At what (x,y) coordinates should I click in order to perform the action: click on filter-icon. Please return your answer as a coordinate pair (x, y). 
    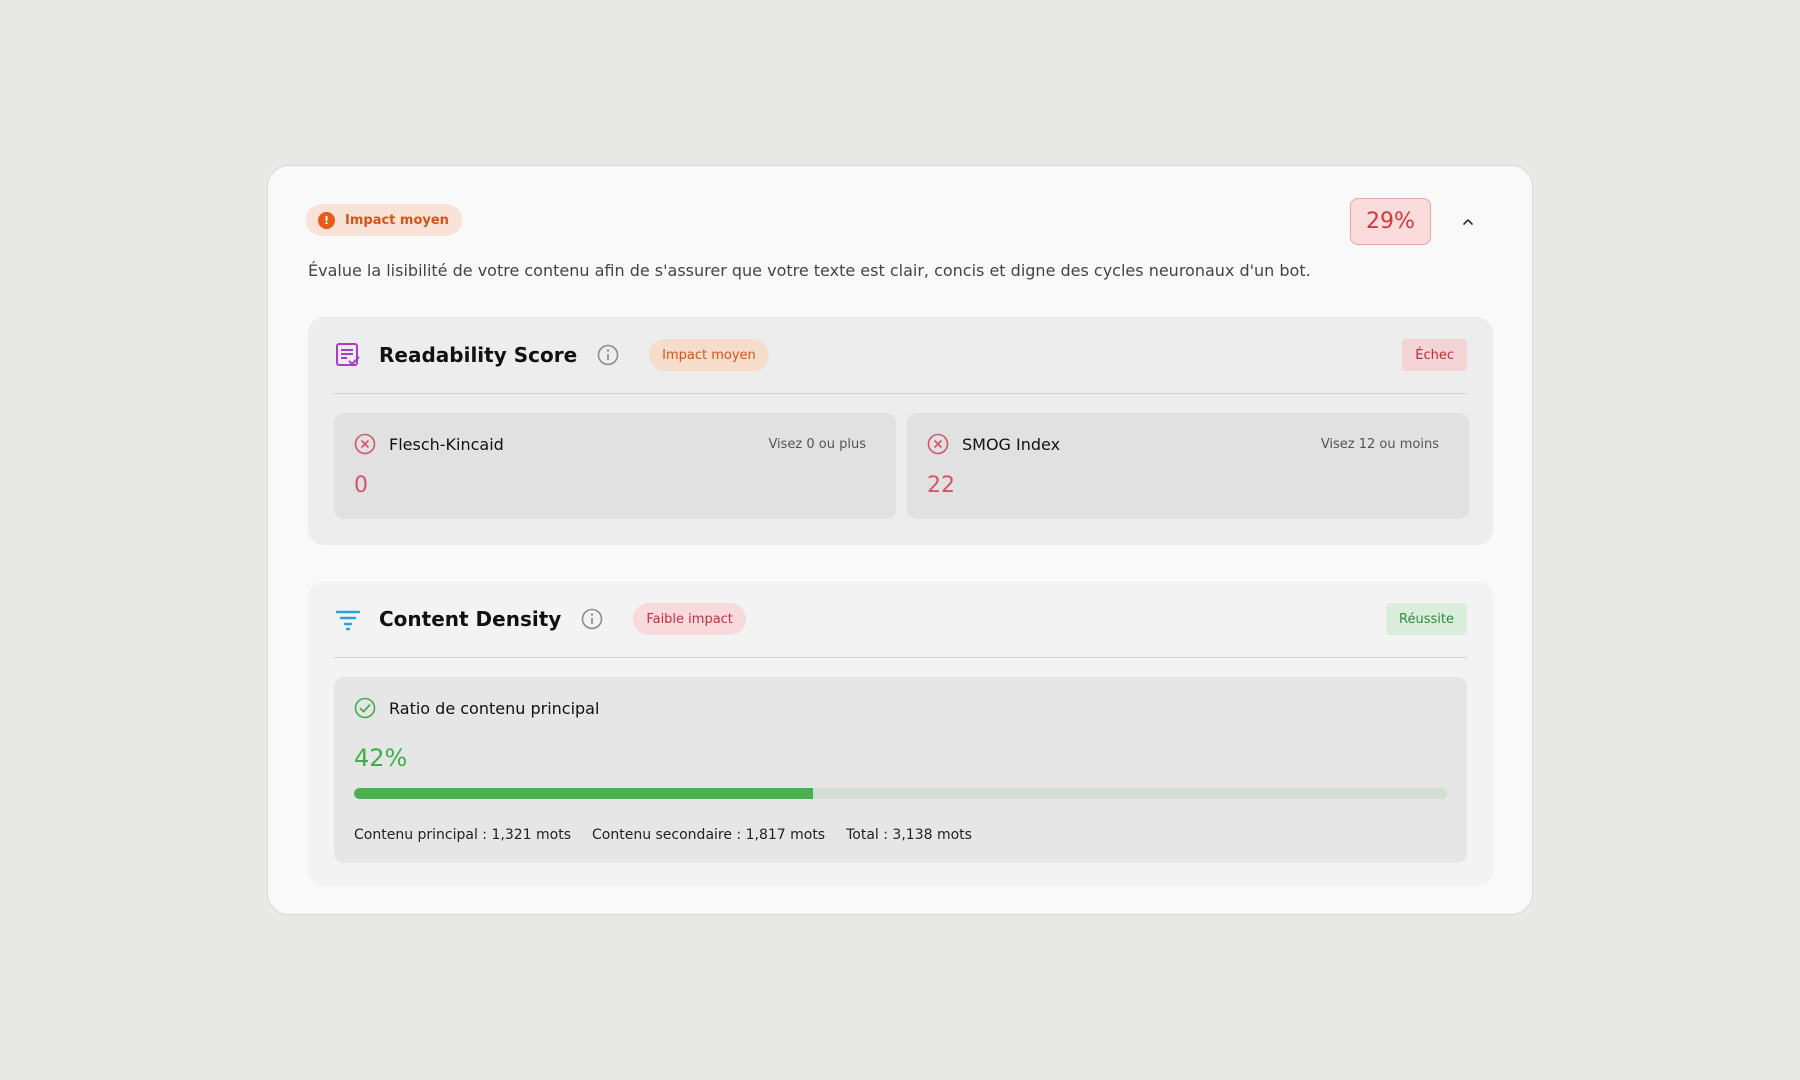
    Looking at the image, I should click on (348, 619).